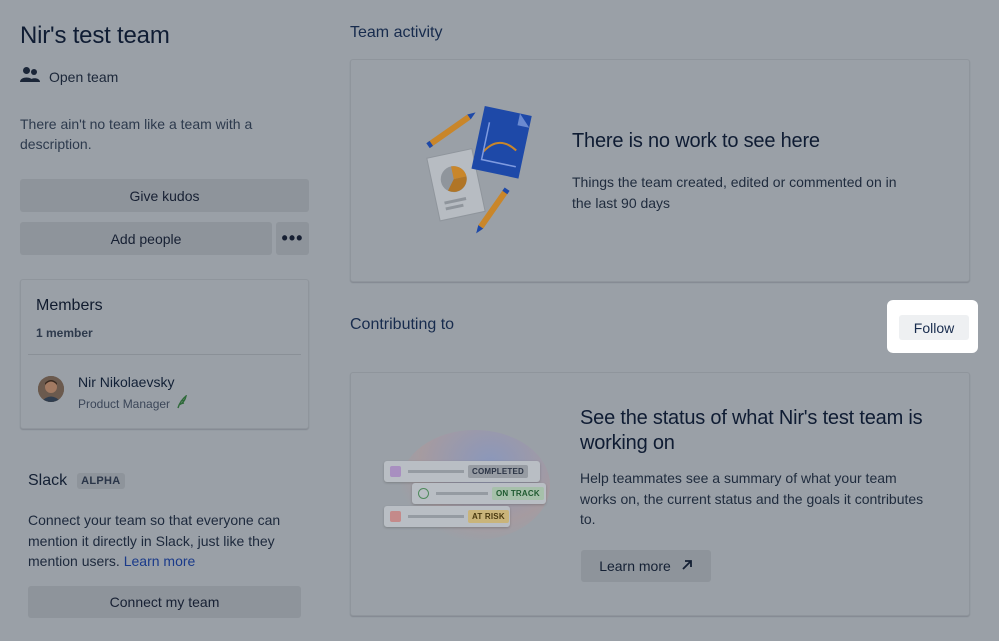 The width and height of the screenshot is (999, 641). Describe the element at coordinates (696, 141) in the screenshot. I see `empty-state-heading: There is no work to see here` at that location.